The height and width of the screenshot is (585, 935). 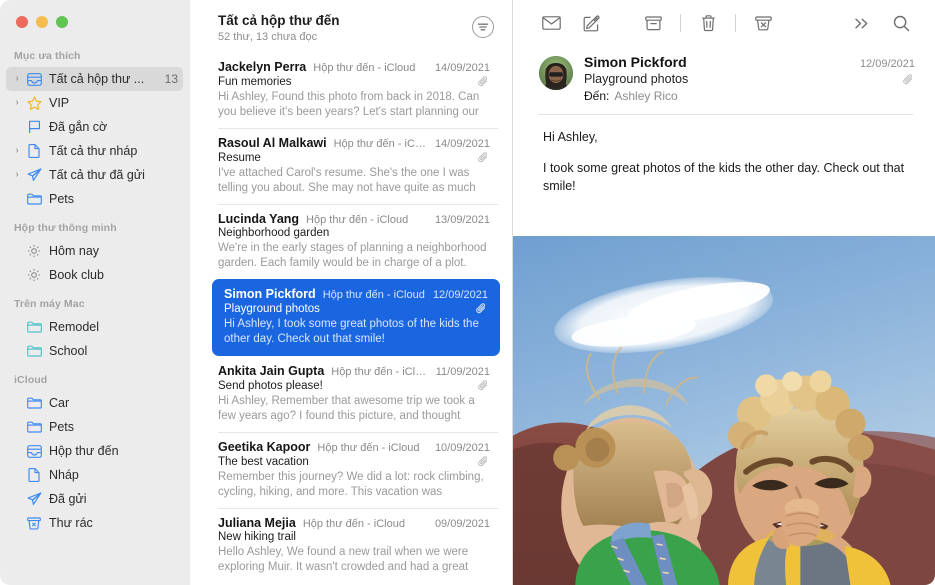 I want to click on sidebar-item-label: Car, so click(x=59, y=403).